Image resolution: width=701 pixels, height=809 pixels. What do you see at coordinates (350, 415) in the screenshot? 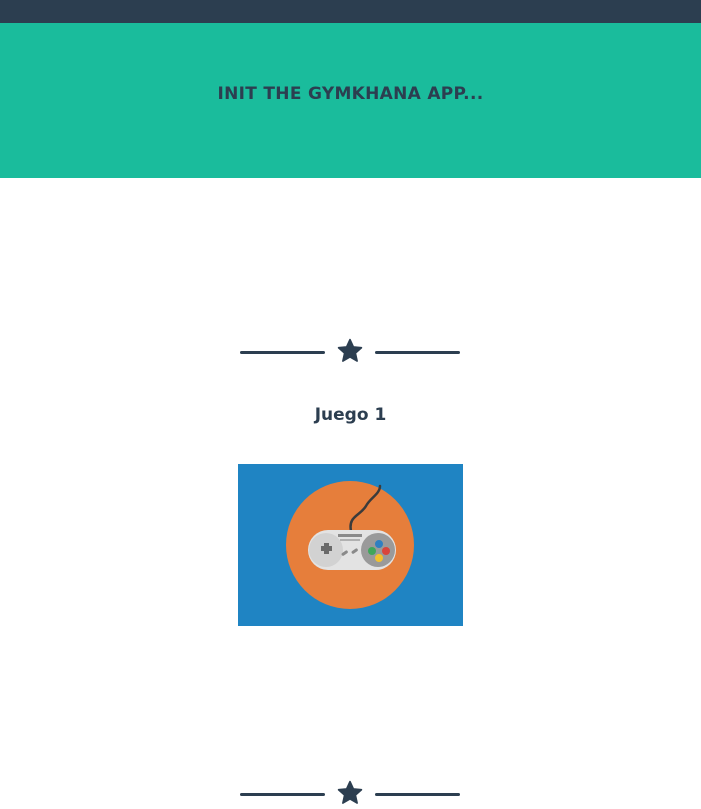
I see `game-title: Juego 1` at bounding box center [350, 415].